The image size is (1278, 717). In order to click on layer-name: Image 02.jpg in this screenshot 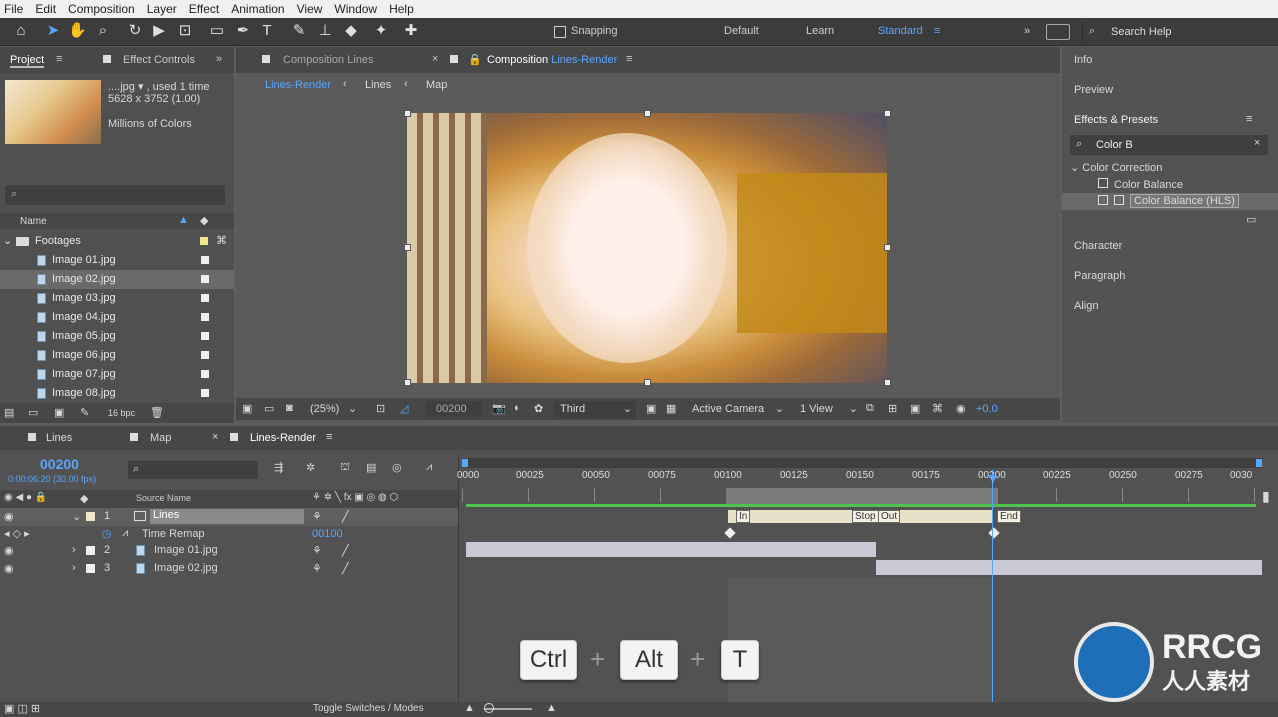, I will do `click(186, 568)`.